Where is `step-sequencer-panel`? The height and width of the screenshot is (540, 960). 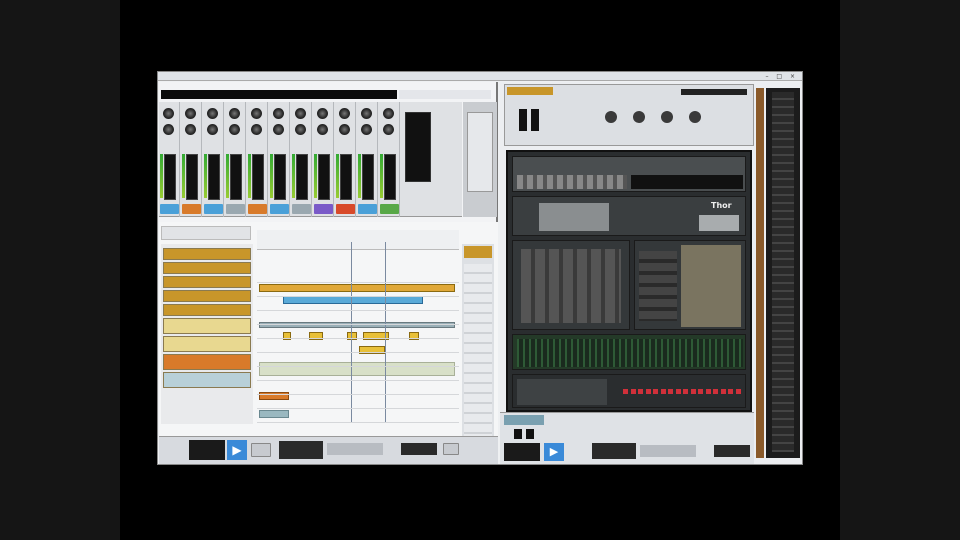
step-sequencer-panel is located at coordinates (711, 286).